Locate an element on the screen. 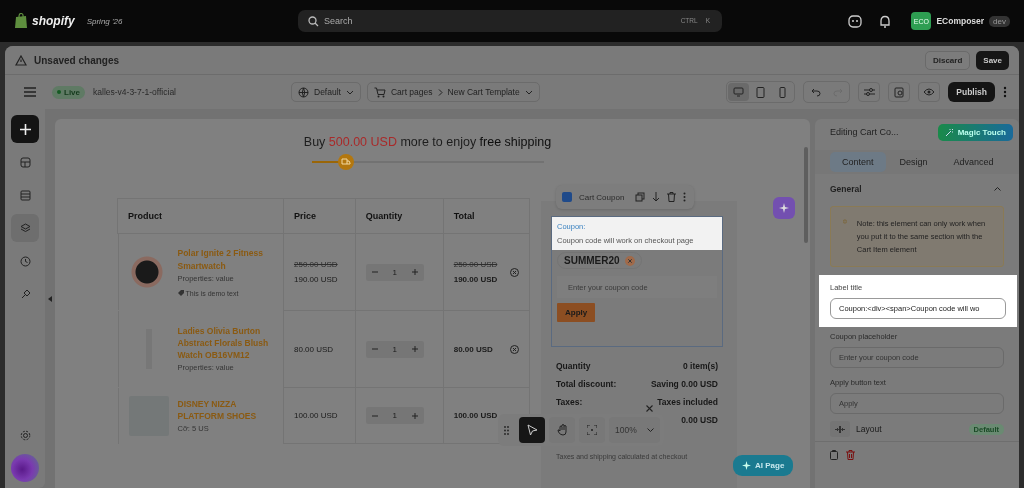 Image resolution: width=1024 pixels, height=488 pixels. price: 80.00 USD is located at coordinates (314, 349).